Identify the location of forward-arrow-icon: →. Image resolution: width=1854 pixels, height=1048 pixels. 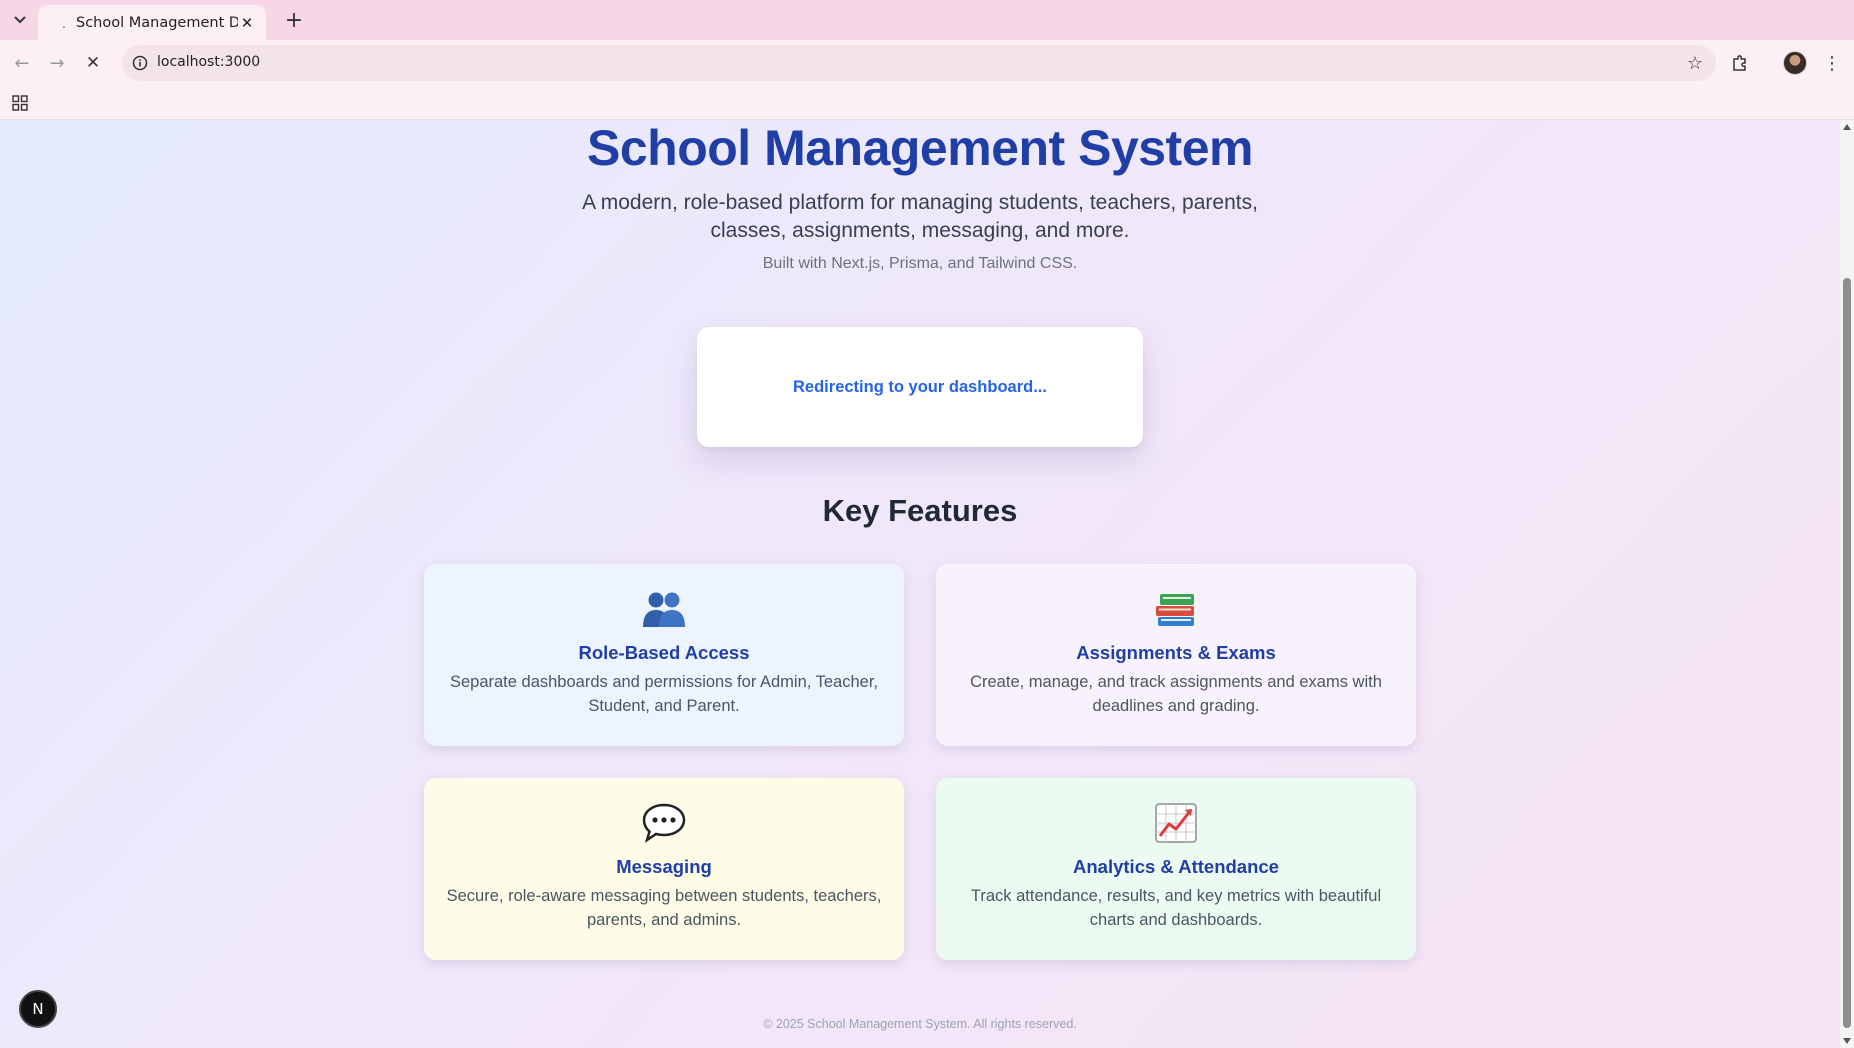
(57, 63).